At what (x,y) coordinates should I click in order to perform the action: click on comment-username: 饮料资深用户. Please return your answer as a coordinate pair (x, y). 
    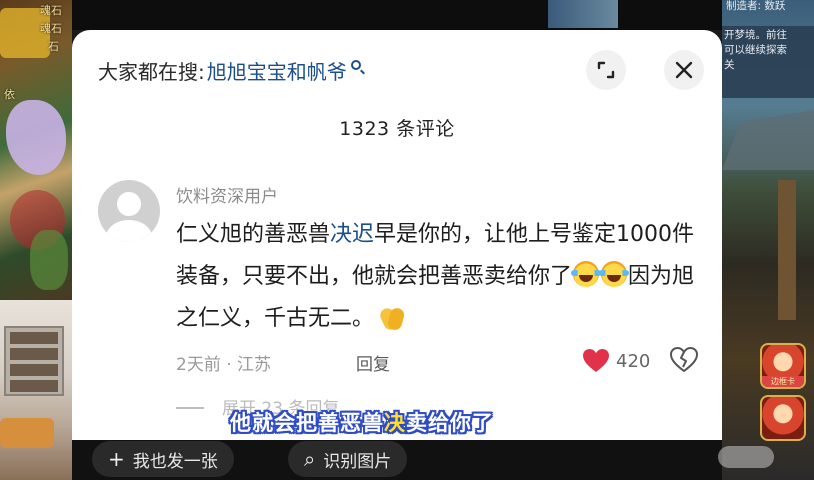
    Looking at the image, I should click on (227, 194).